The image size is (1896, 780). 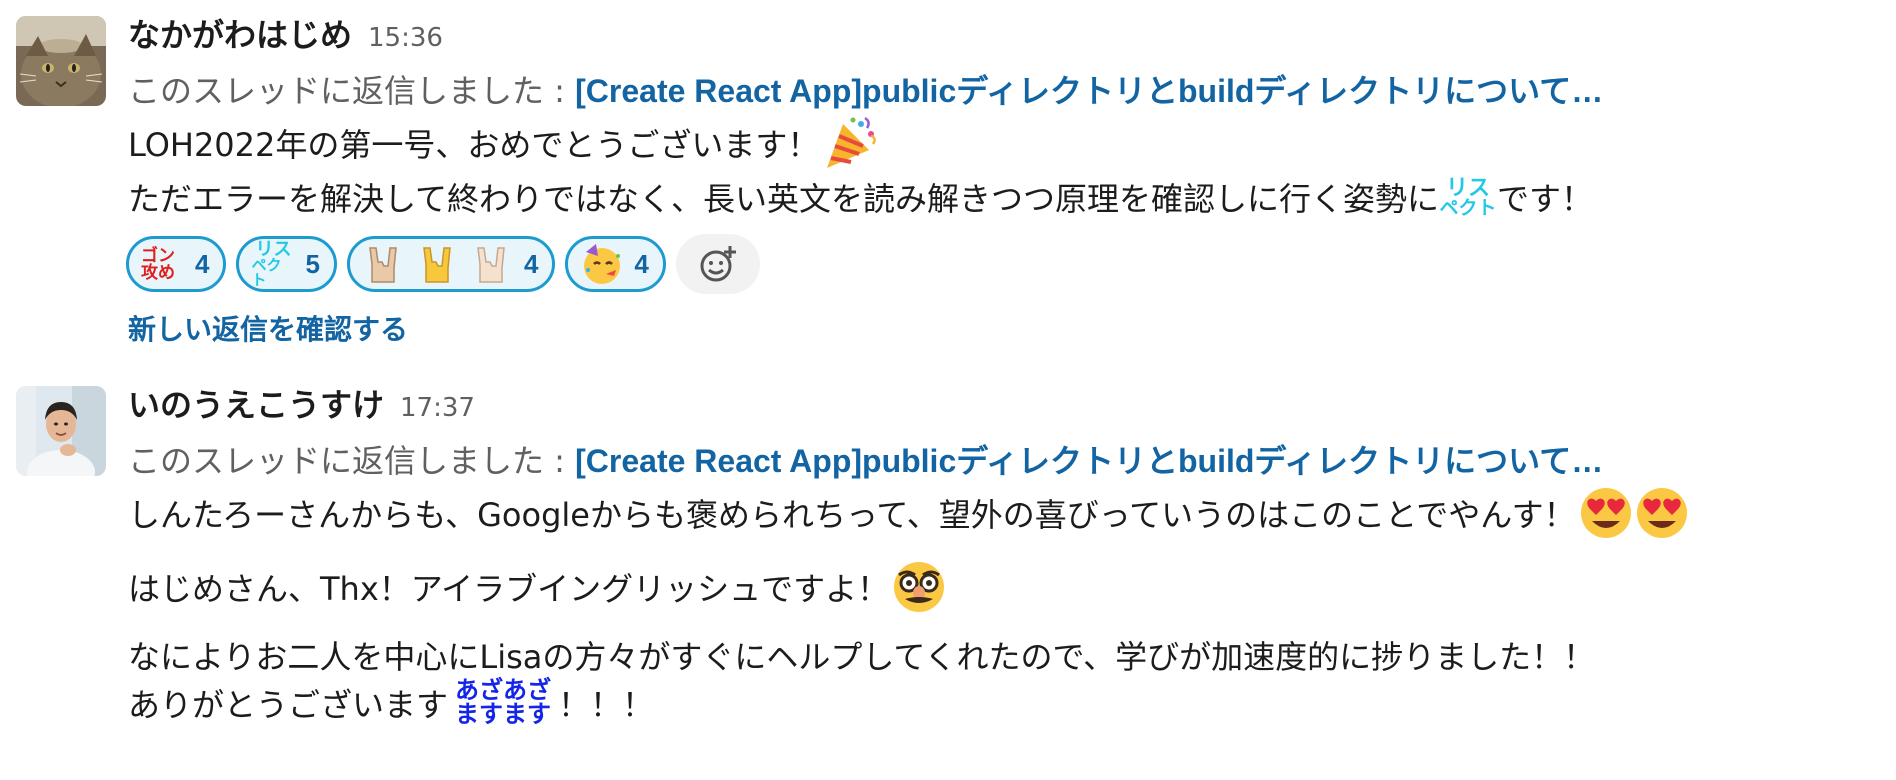 What do you see at coordinates (268, 328) in the screenshot?
I see `view-new-replies-link: 新しい返信を確認する` at bounding box center [268, 328].